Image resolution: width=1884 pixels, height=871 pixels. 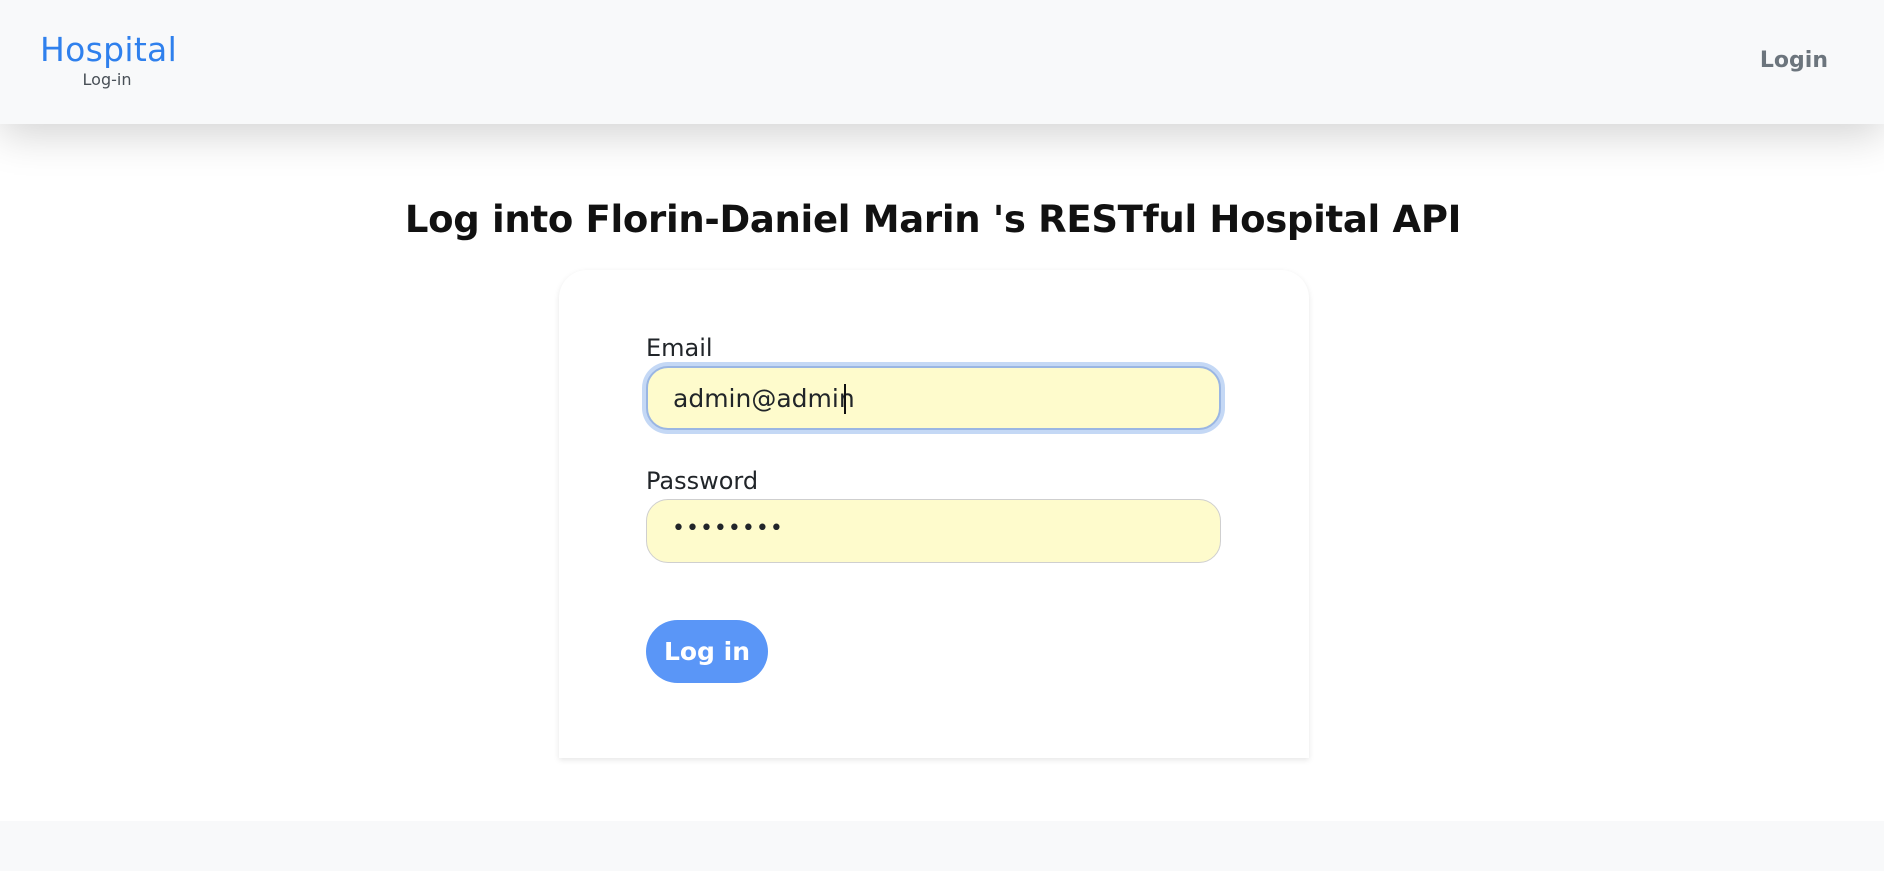 What do you see at coordinates (933, 531) in the screenshot?
I see `password-field: ••••••••` at bounding box center [933, 531].